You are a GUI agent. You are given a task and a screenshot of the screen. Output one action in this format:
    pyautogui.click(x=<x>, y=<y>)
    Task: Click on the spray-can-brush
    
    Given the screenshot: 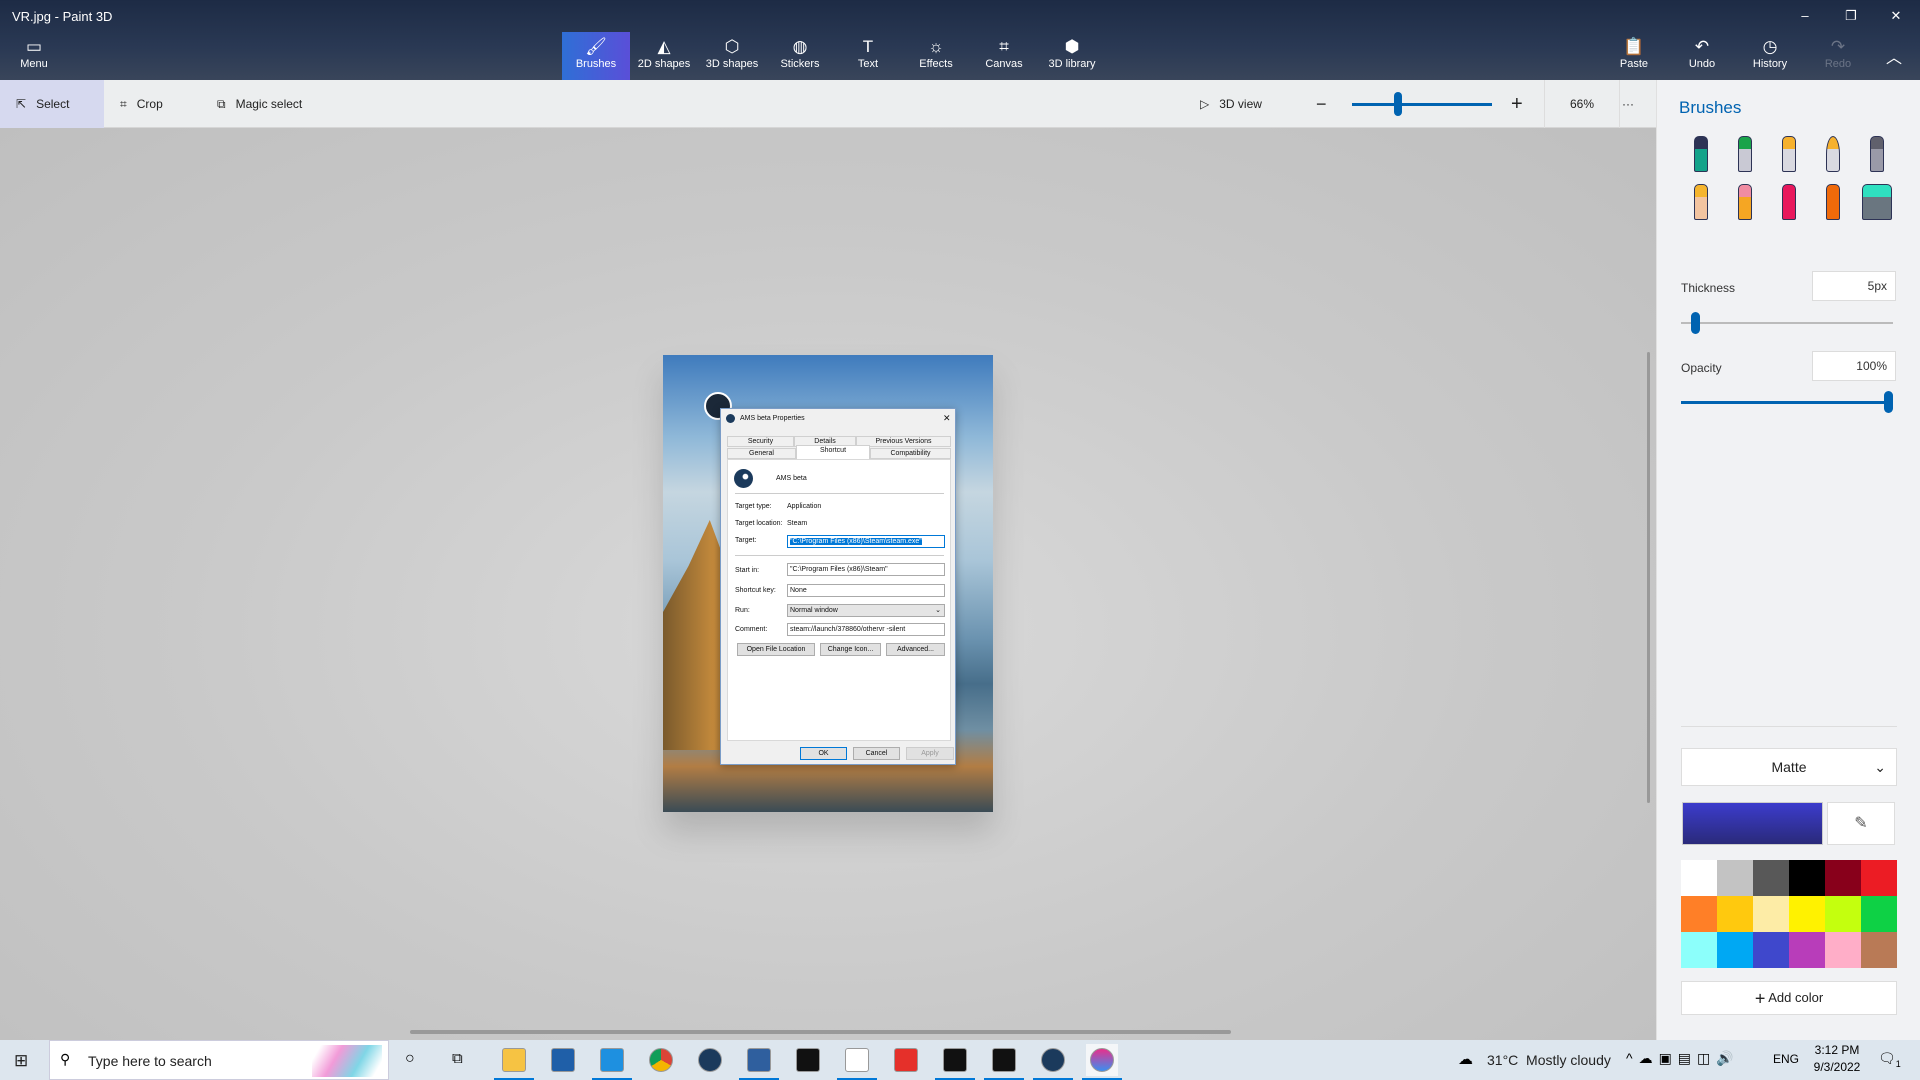 What is the action you would take?
    pyautogui.click(x=1833, y=205)
    